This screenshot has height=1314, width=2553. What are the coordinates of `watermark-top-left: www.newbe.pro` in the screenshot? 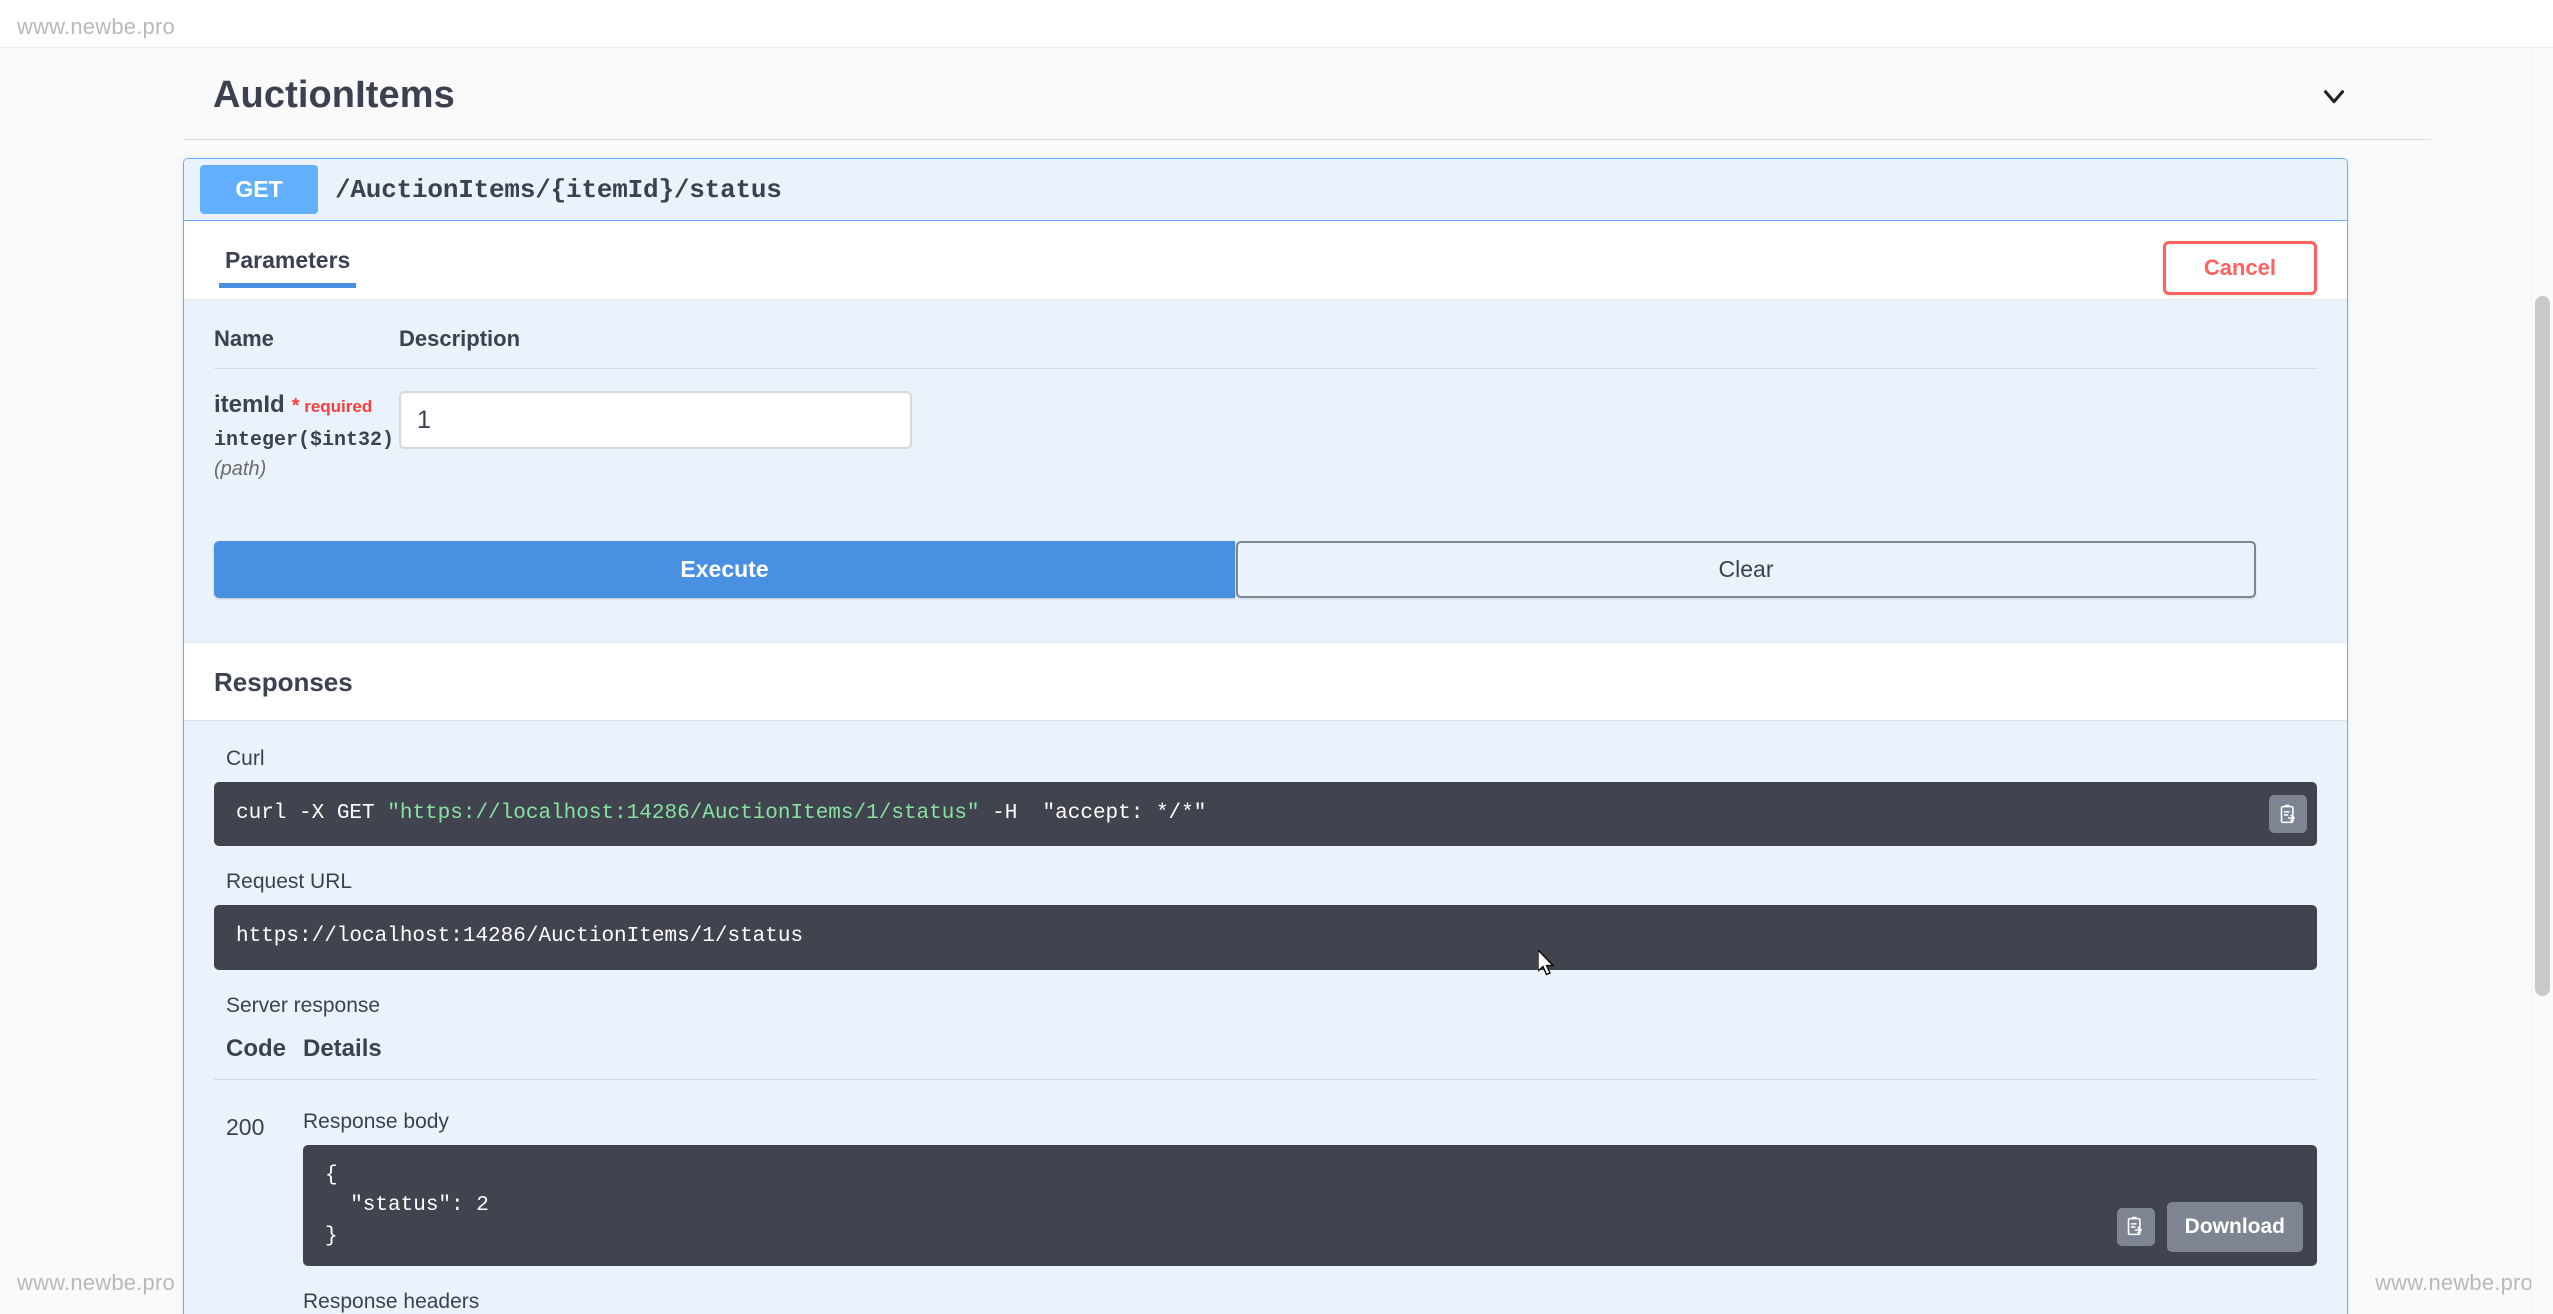 It's located at (96, 26).